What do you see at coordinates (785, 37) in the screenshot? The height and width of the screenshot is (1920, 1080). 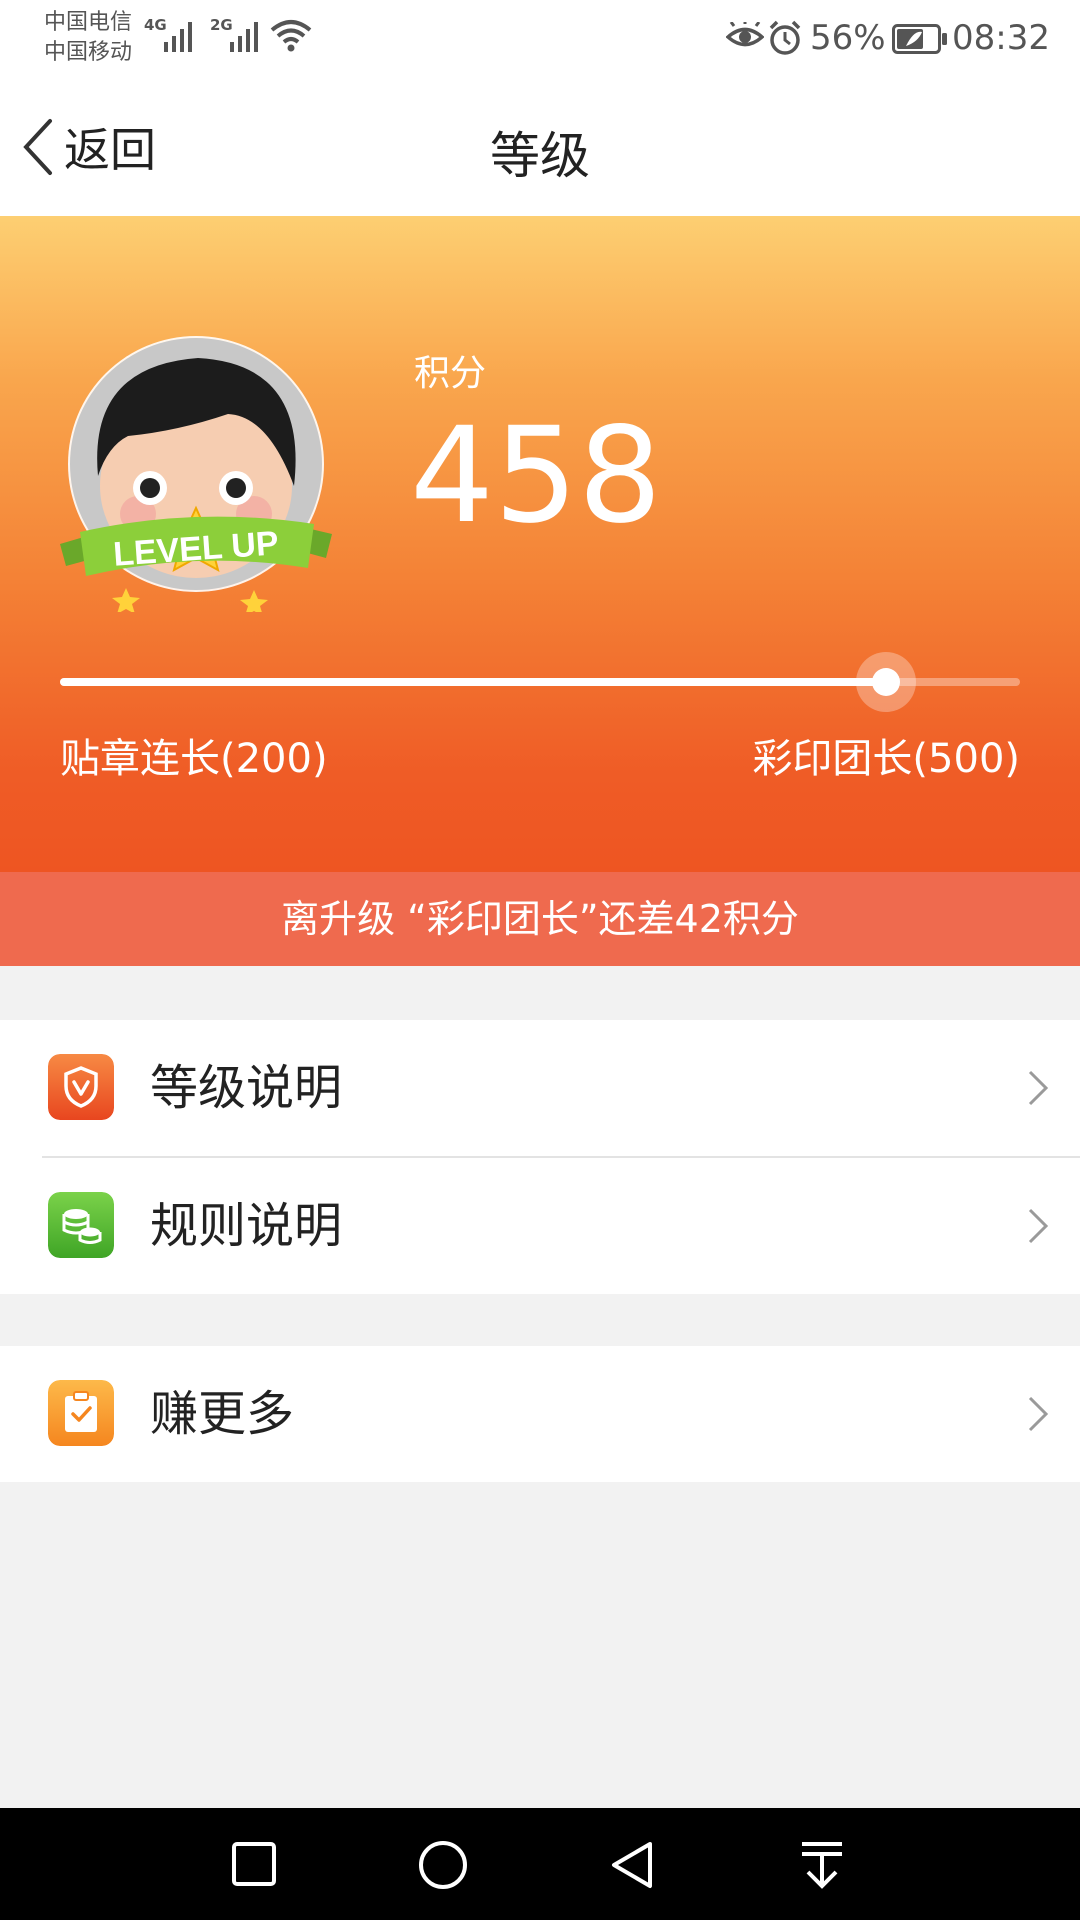 I see `alarm-icon` at bounding box center [785, 37].